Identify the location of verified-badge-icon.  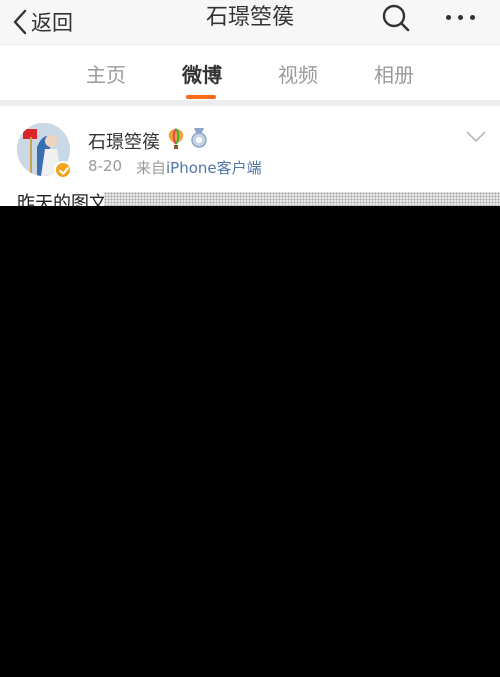
(63, 170).